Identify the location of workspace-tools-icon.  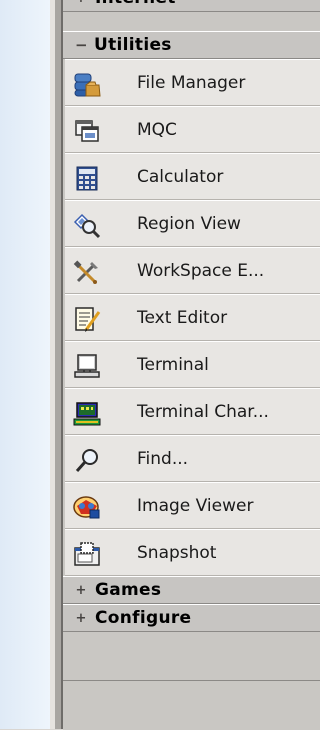
(85, 272).